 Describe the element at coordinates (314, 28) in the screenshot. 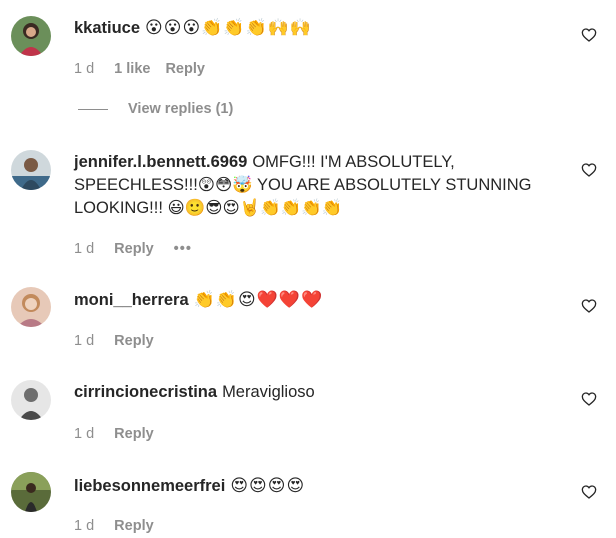

I see `comment-body: kkatiuce 😮😮😮👏👏👏🙌🙌` at that location.